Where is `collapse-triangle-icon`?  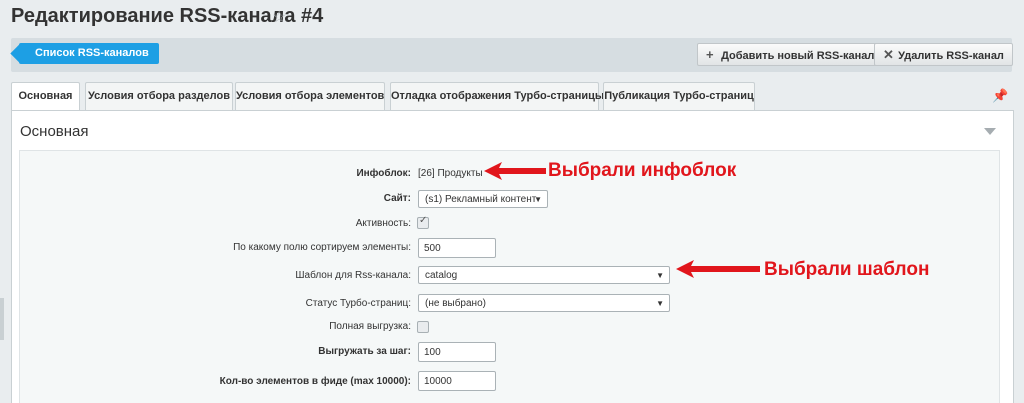 collapse-triangle-icon is located at coordinates (990, 131).